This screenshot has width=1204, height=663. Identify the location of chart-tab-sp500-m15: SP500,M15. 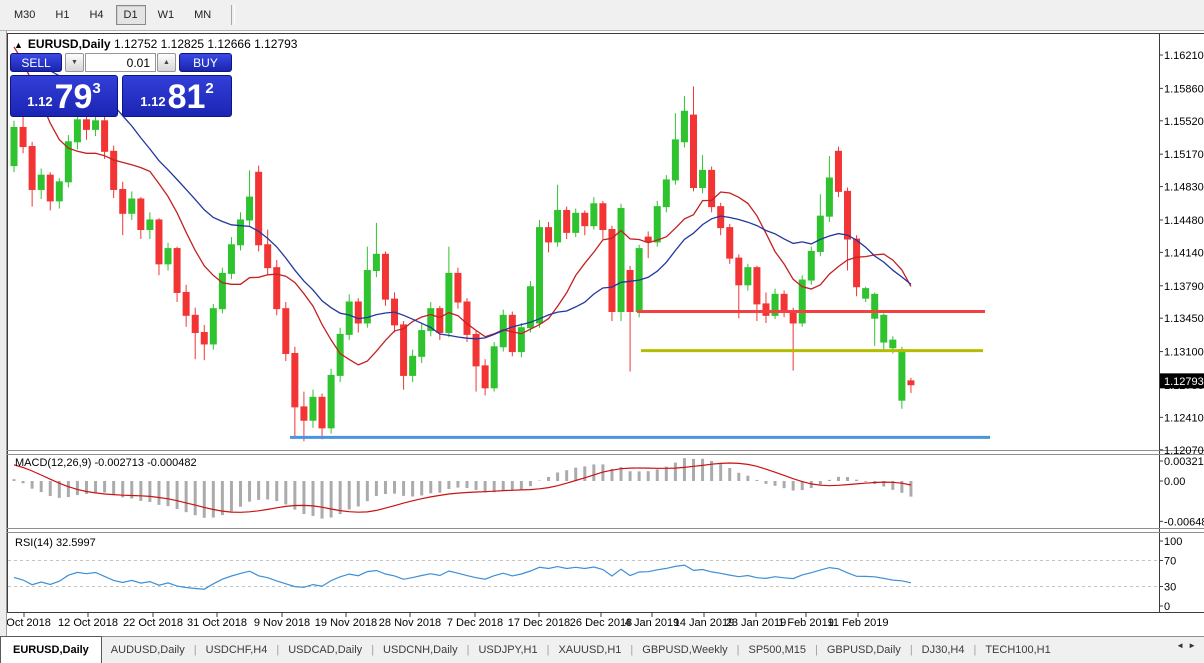
(777, 650).